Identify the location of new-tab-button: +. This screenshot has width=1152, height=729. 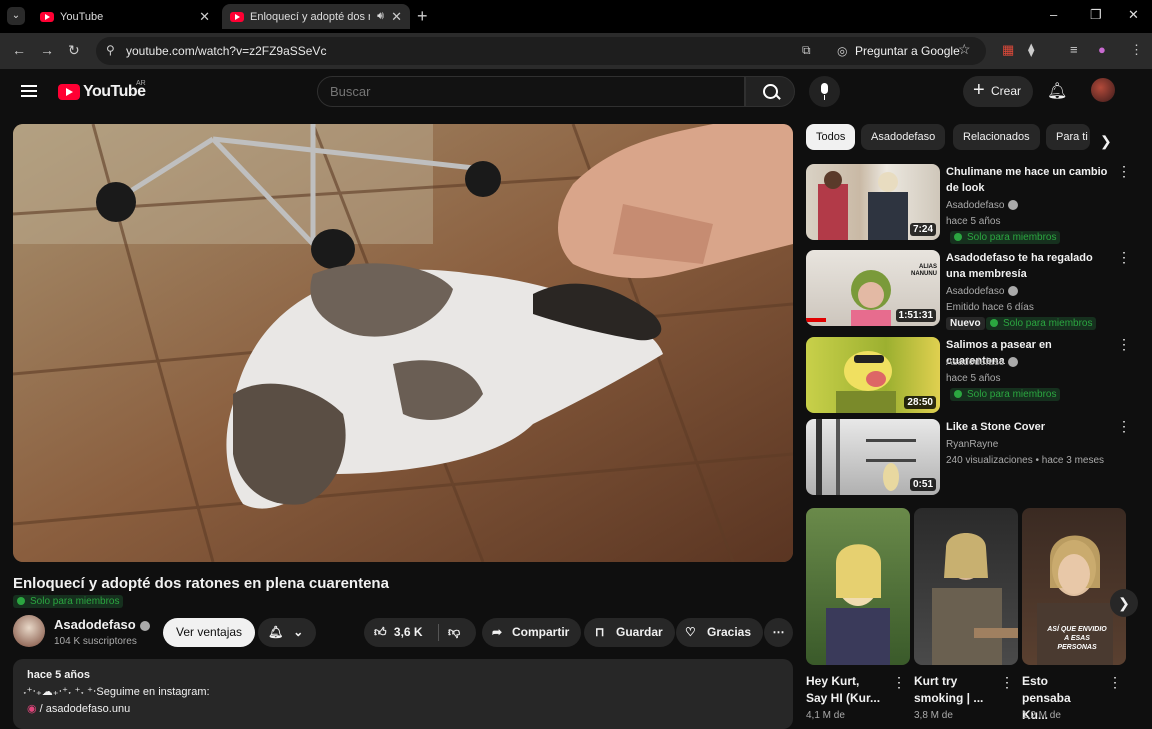
(422, 16).